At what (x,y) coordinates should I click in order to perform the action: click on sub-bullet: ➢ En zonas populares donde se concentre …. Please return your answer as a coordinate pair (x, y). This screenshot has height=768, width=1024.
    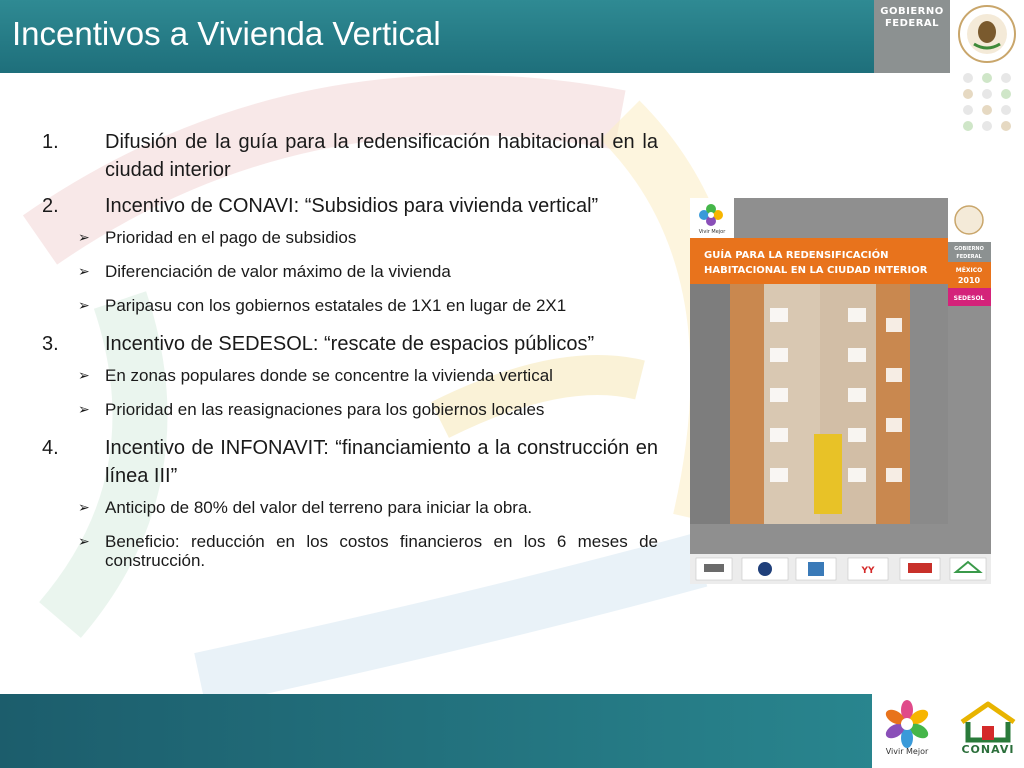
    Looking at the image, I should click on (350, 375).